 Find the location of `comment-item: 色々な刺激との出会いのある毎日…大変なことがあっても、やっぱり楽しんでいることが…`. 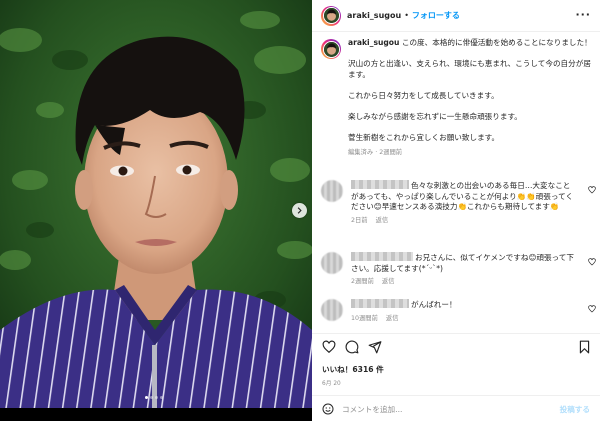

comment-item: 色々な刺激との出会いのある毎日…大変なことがあっても、やっぱり楽しんでいることが… is located at coordinates (458, 203).